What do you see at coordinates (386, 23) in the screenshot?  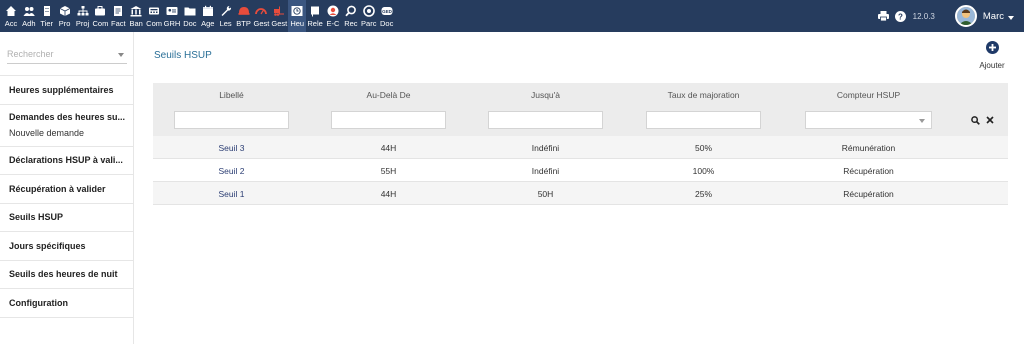 I see `module-label: Doc` at bounding box center [386, 23].